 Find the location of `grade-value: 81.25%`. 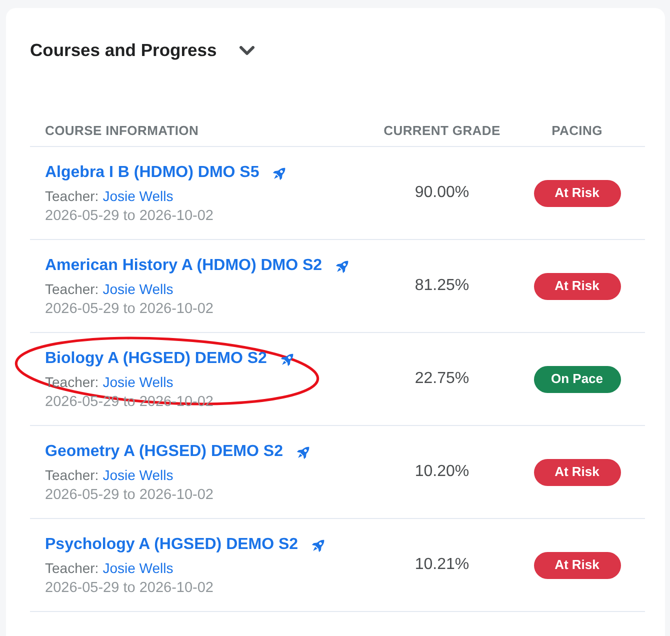

grade-value: 81.25% is located at coordinates (442, 286).